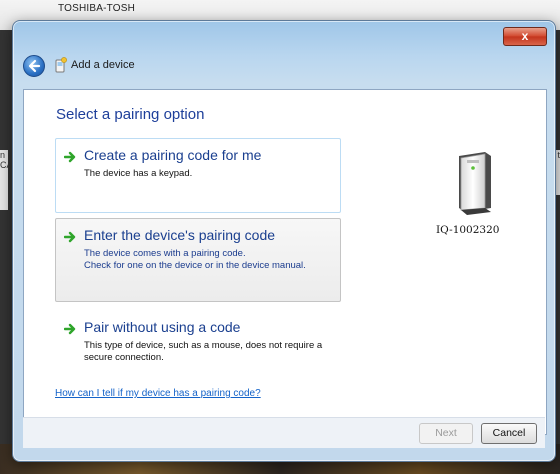 The width and height of the screenshot is (560, 474). What do you see at coordinates (284, 432) in the screenshot?
I see `dialog-footer: Next Cancel` at bounding box center [284, 432].